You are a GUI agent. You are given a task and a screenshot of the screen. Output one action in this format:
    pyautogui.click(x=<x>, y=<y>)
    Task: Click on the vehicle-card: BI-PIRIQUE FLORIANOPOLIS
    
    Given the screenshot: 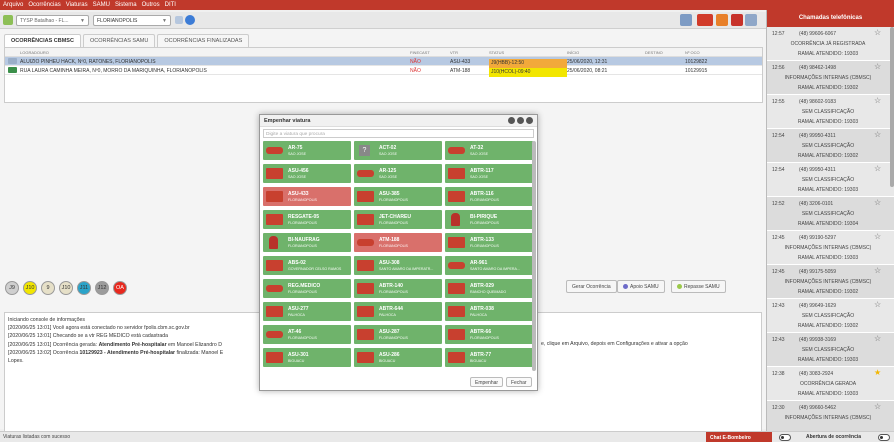 What is the action you would take?
    pyautogui.click(x=489, y=219)
    